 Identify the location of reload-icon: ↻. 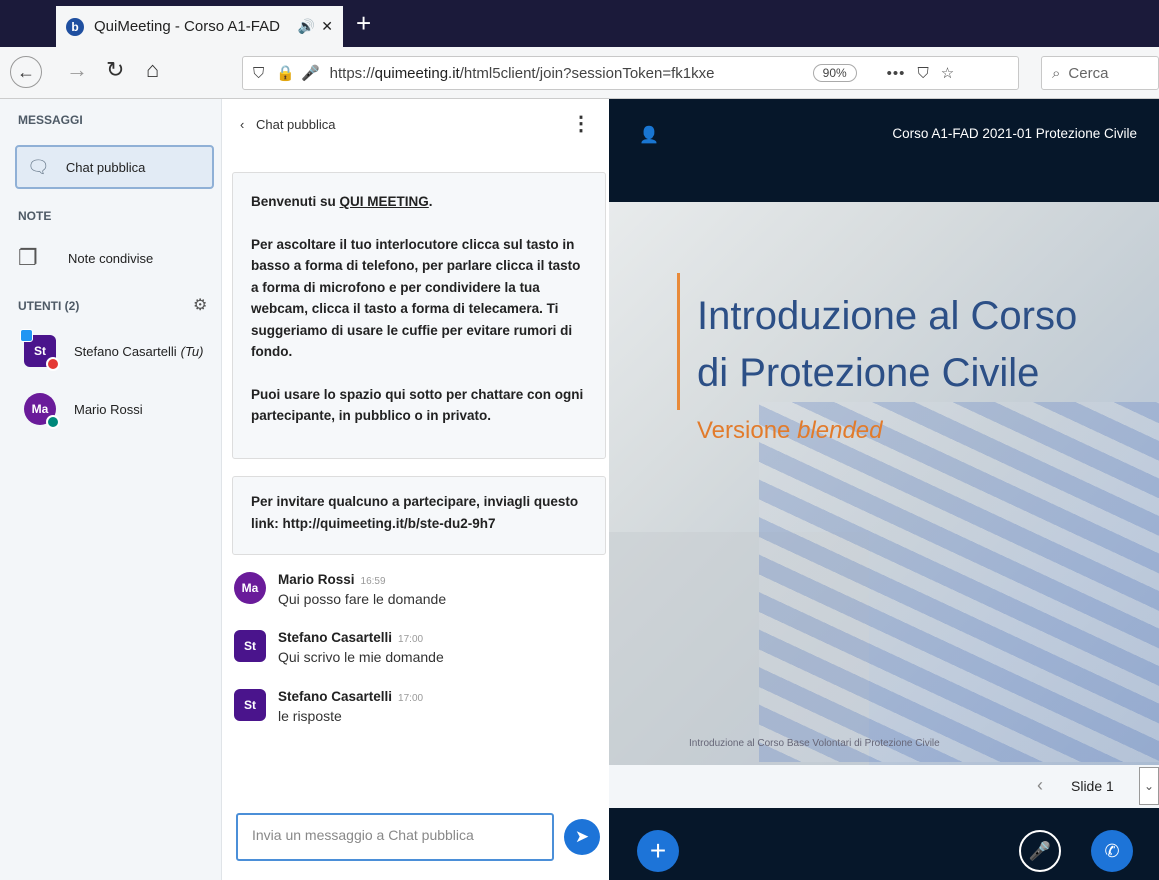
(115, 70).